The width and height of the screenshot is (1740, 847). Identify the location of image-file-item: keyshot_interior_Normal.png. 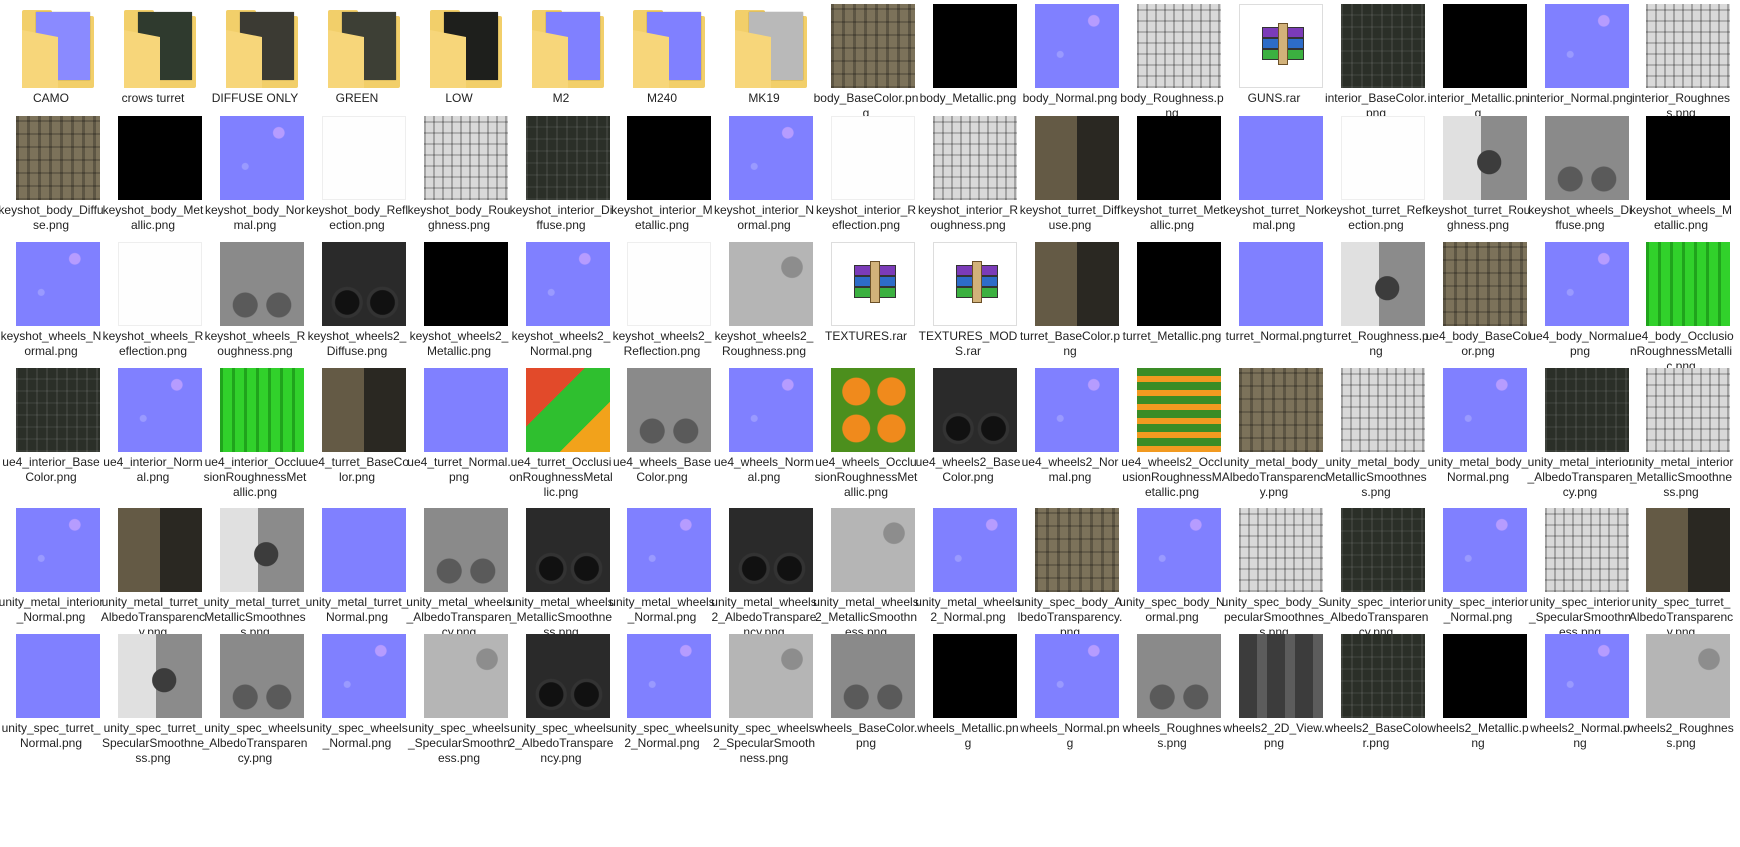
(764, 186).